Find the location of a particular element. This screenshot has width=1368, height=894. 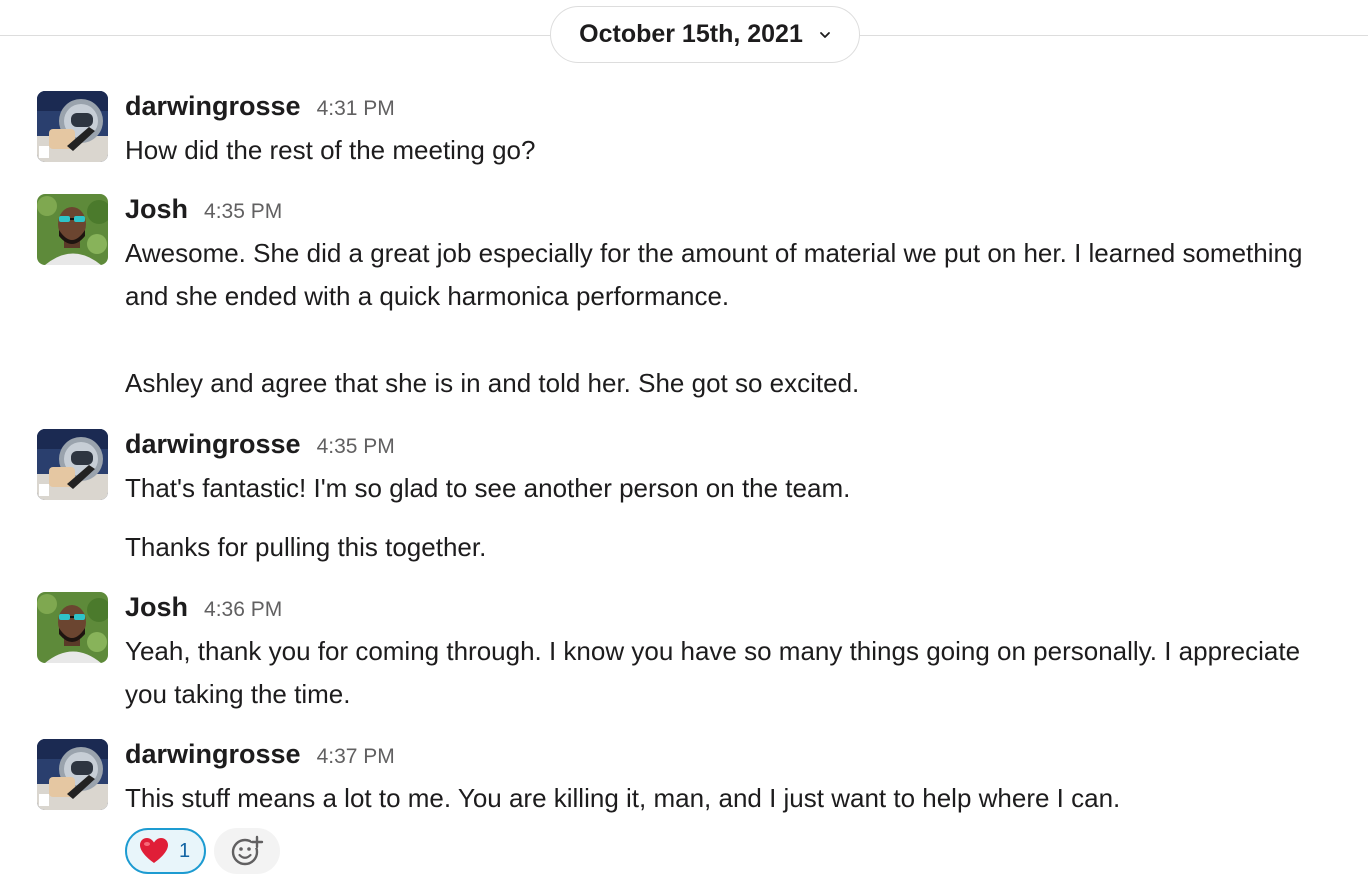

chevron-down-icon is located at coordinates (824, 34).